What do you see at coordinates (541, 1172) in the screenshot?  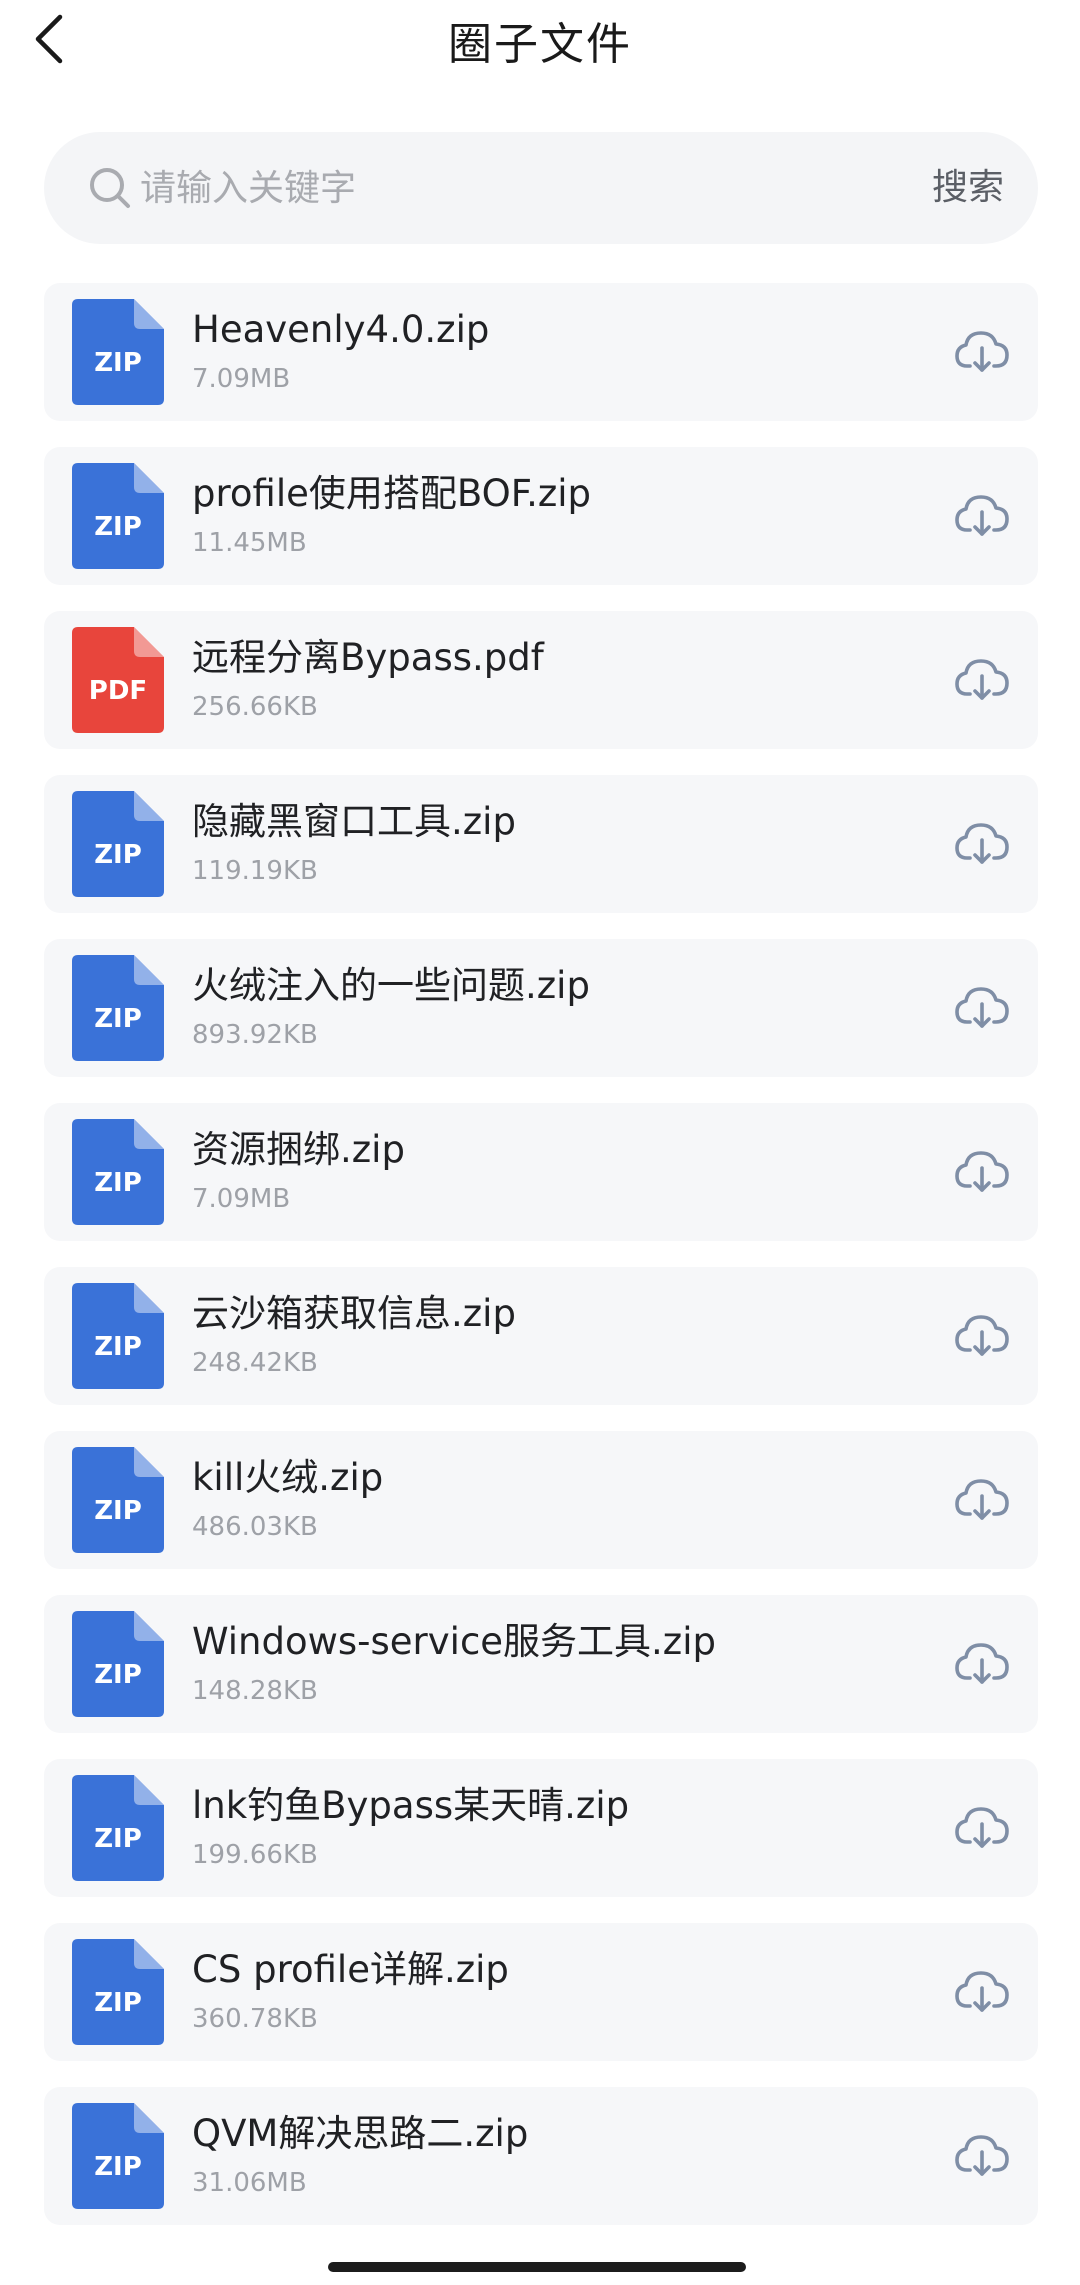 I see `file-item: ZIP 资源捆绑.zip 7.09MB` at bounding box center [541, 1172].